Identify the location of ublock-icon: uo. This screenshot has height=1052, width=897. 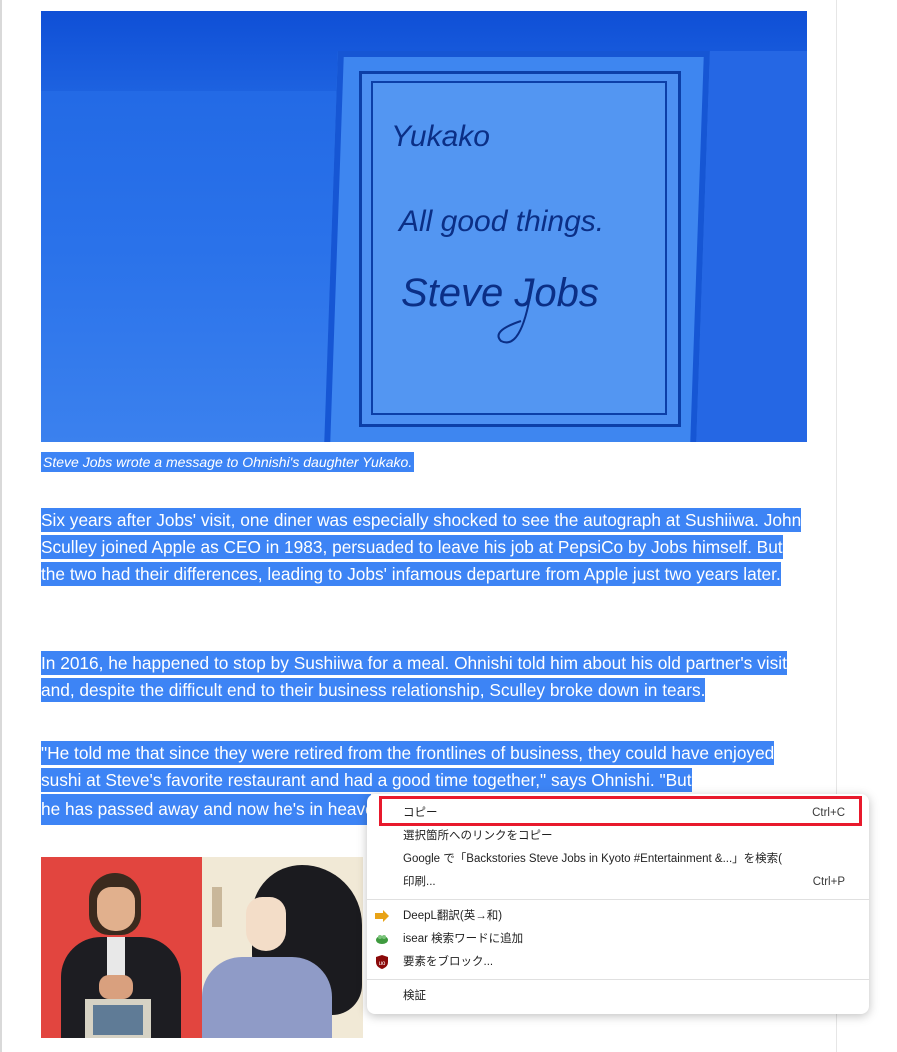
(382, 962).